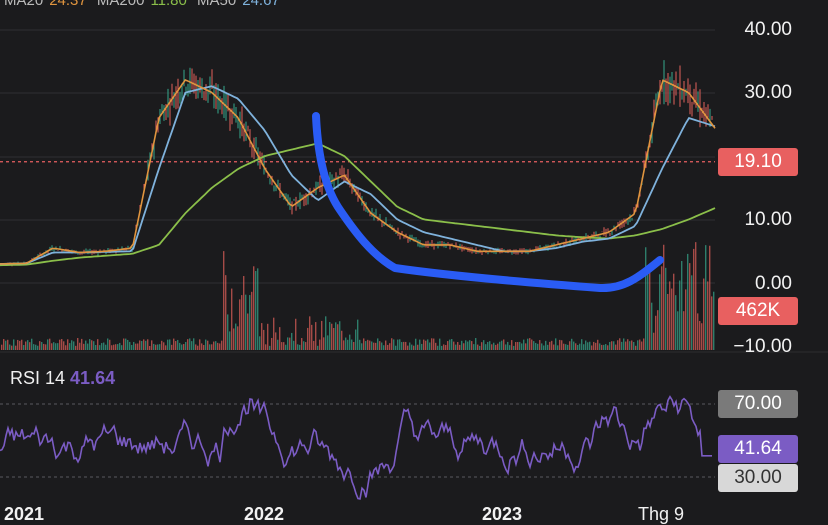 The width and height of the screenshot is (828, 525). I want to click on x-label-thg9: Thg 9, so click(661, 514).